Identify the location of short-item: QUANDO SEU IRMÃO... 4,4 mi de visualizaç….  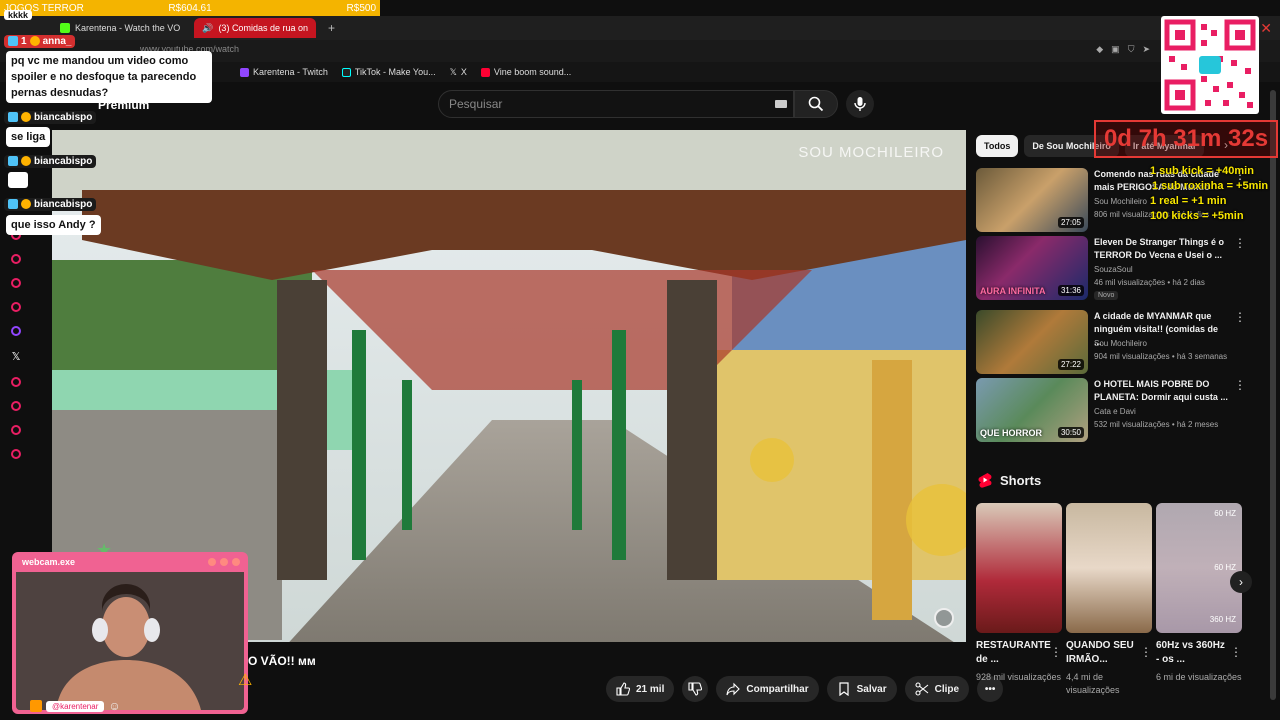
(1109, 600).